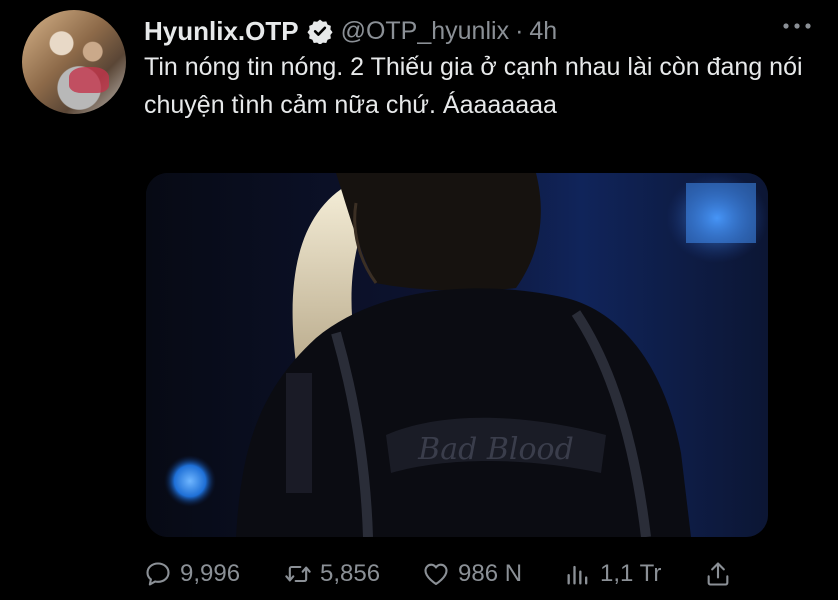  Describe the element at coordinates (436, 574) in the screenshot. I see `heart-icon` at that location.